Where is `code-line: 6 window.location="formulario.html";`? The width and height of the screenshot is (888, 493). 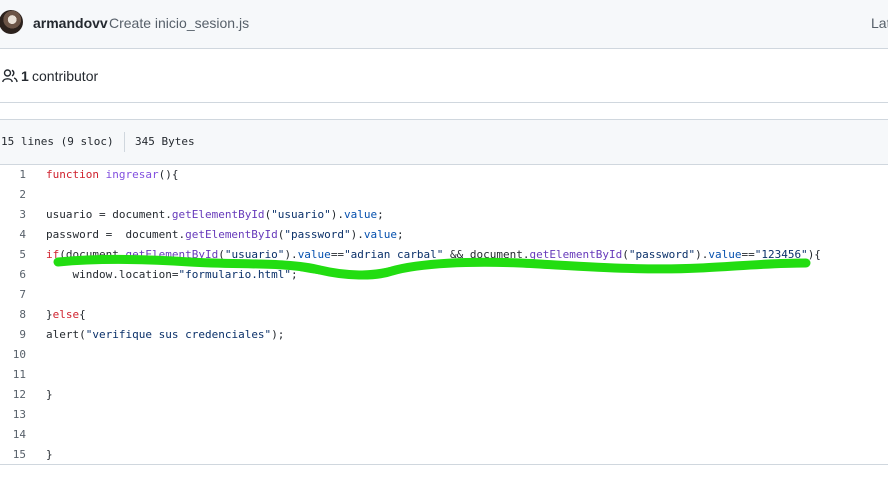
code-line: 6 window.location="formulario.html"; is located at coordinates (444, 275).